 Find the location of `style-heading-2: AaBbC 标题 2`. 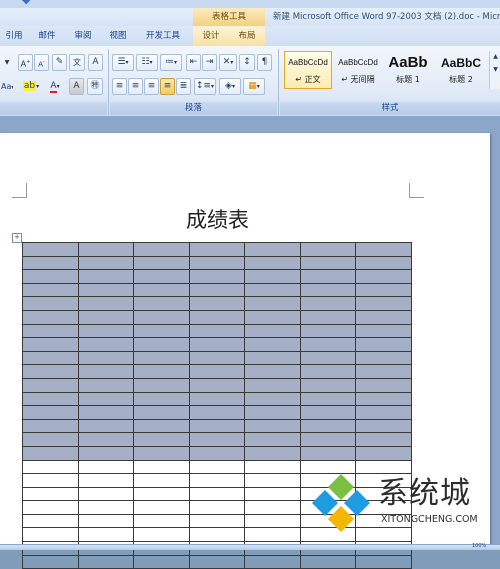

style-heading-2: AaBbC 标题 2 is located at coordinates (461, 70).